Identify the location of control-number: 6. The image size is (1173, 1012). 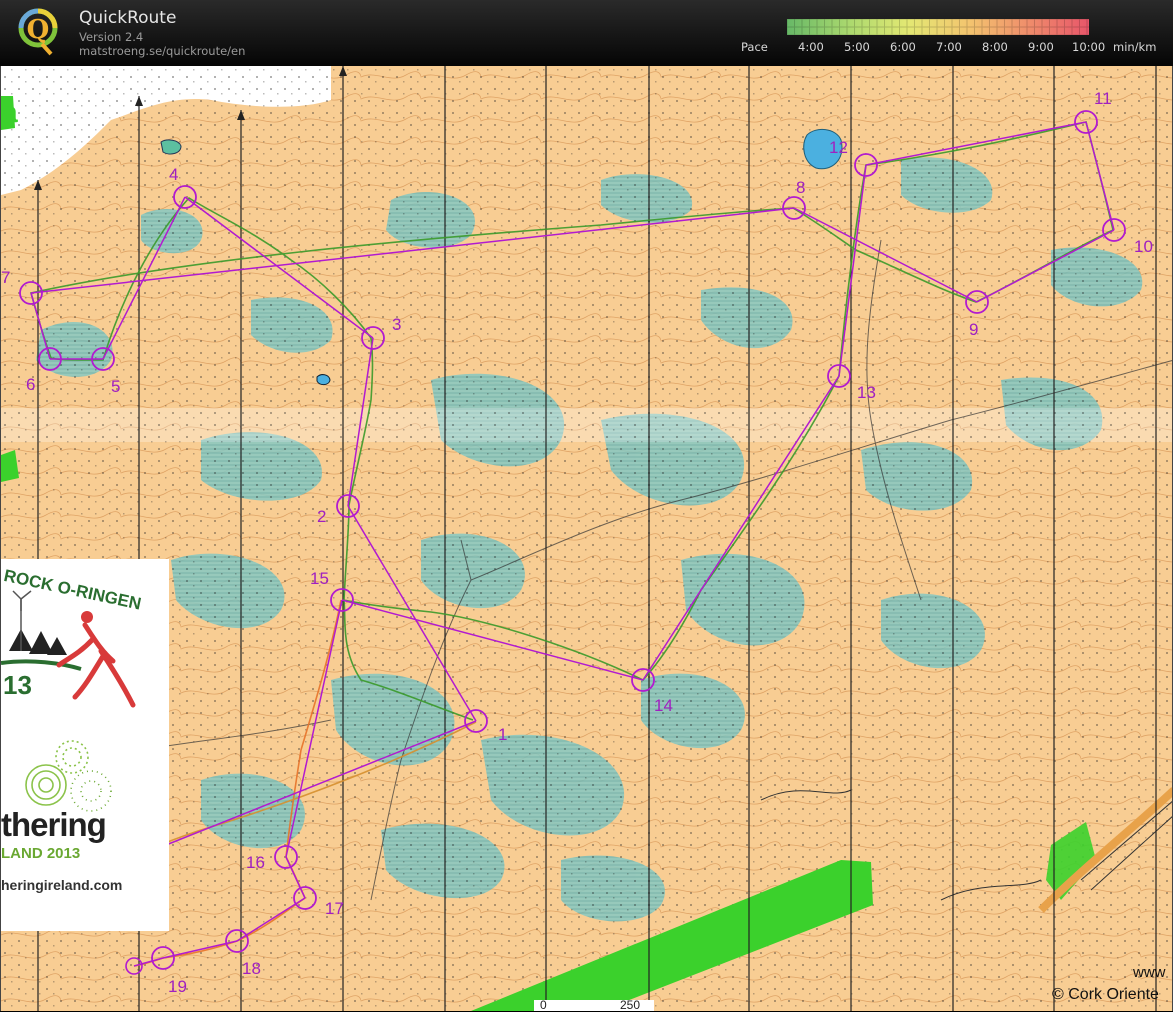
(30, 384).